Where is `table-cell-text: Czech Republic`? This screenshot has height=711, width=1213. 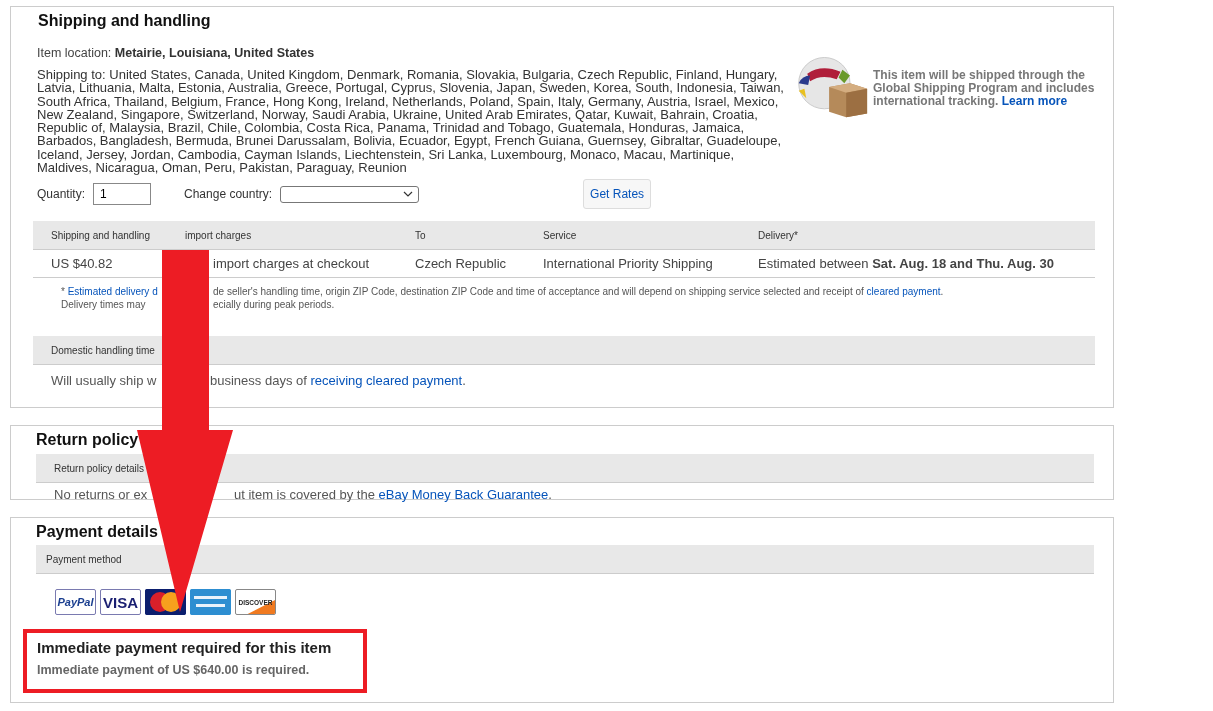 table-cell-text: Czech Republic is located at coordinates (461, 264).